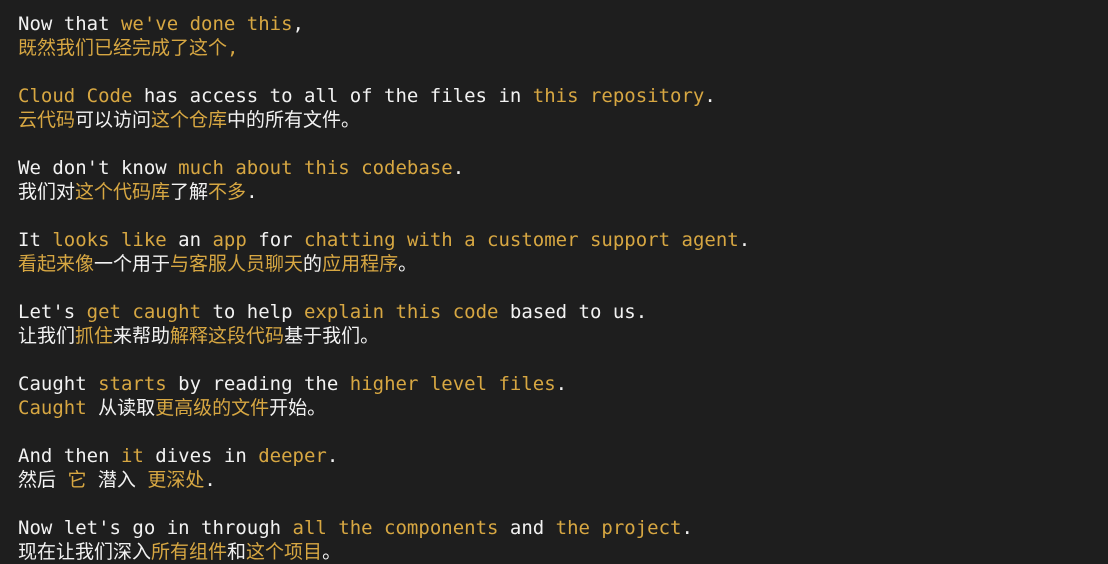 The height and width of the screenshot is (564, 1108). What do you see at coordinates (227, 192) in the screenshot?
I see `highlighted-segment: 不多` at bounding box center [227, 192].